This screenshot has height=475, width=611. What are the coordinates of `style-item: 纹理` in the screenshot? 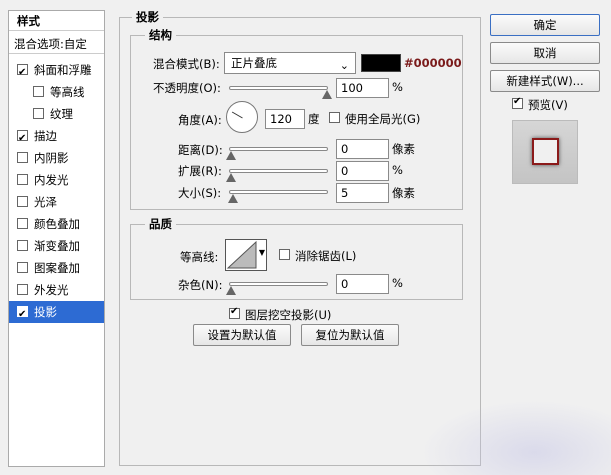 It's located at (56, 114).